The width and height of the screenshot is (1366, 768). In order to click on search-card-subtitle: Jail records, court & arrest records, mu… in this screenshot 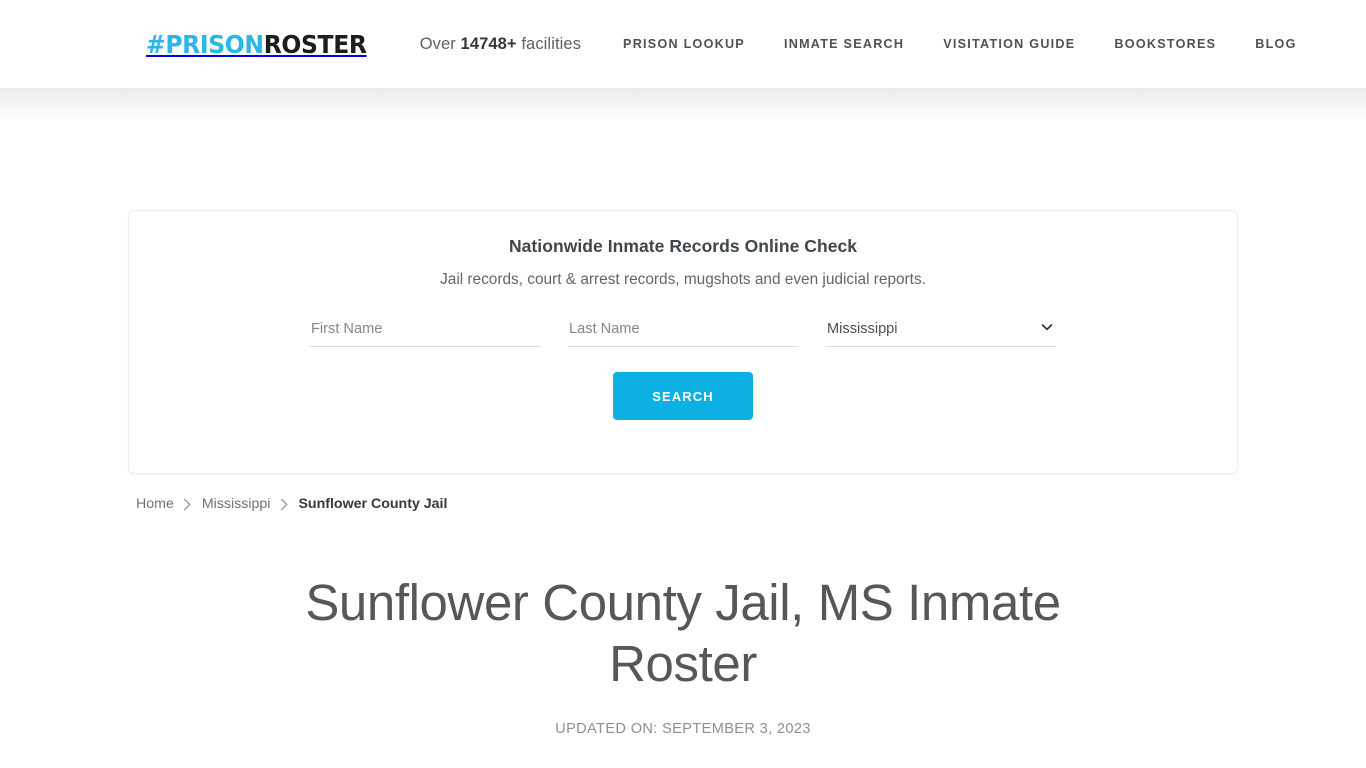, I will do `click(683, 279)`.